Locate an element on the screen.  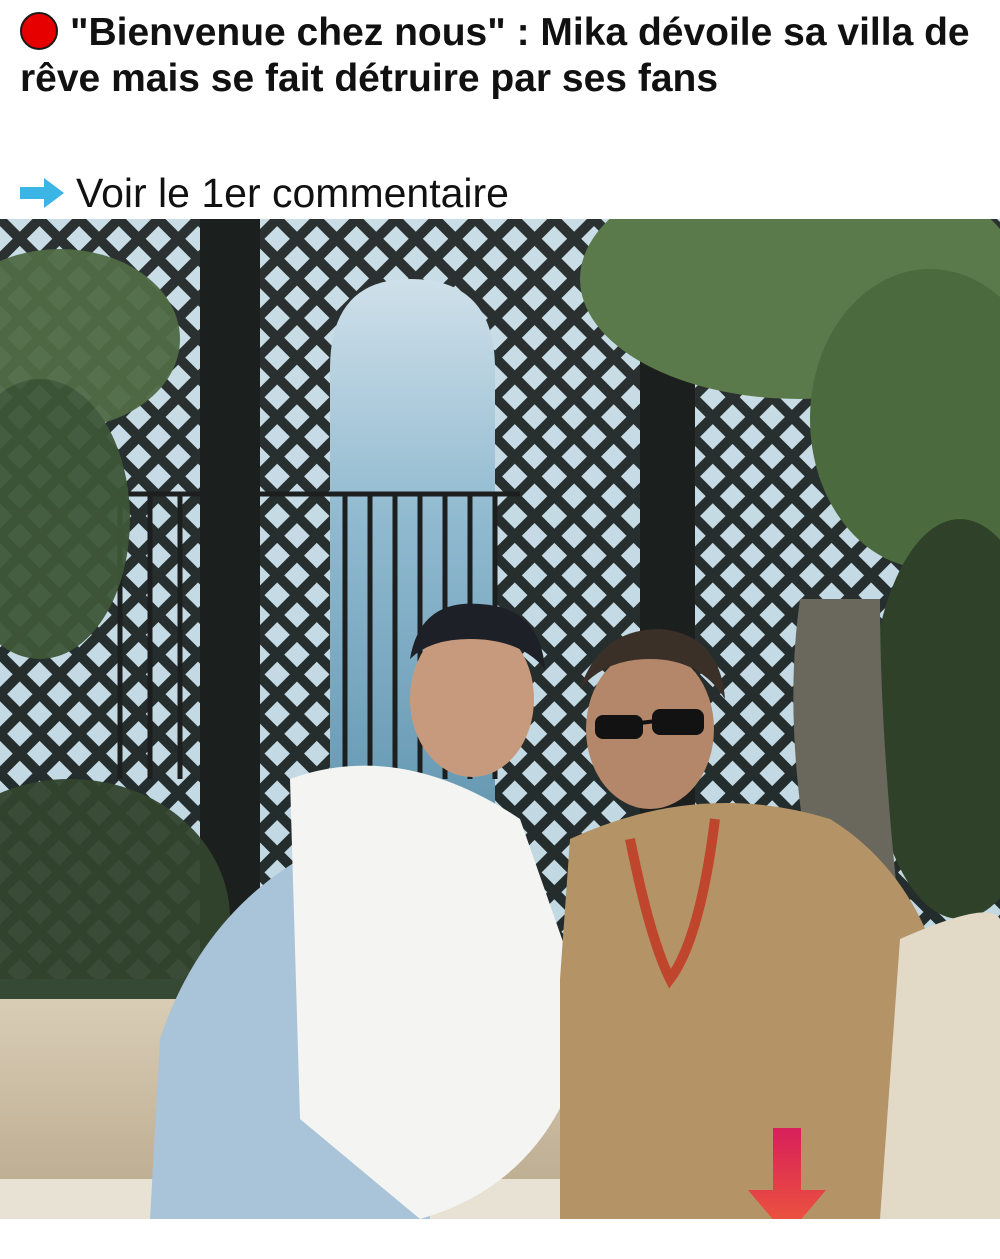
see-first-comment-label: Voir le 1er commentaire is located at coordinates (292, 193).